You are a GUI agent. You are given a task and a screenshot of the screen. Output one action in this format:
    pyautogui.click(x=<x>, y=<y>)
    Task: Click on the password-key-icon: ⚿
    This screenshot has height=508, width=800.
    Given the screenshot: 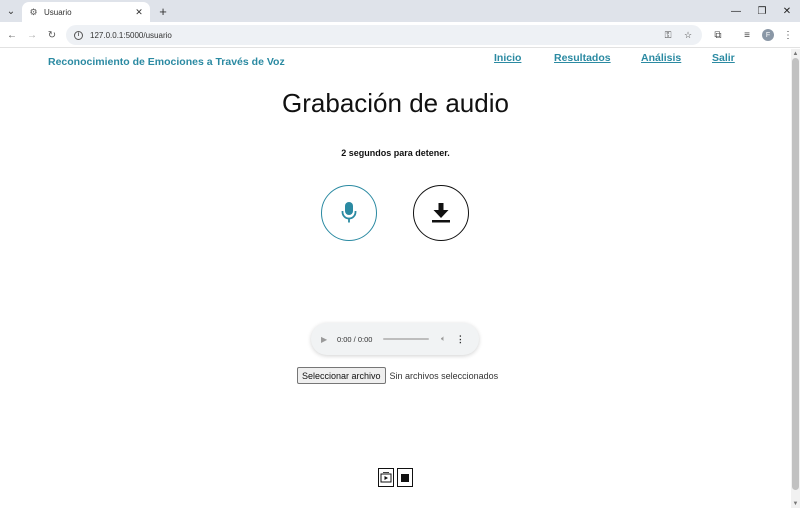 What is the action you would take?
    pyautogui.click(x=668, y=35)
    